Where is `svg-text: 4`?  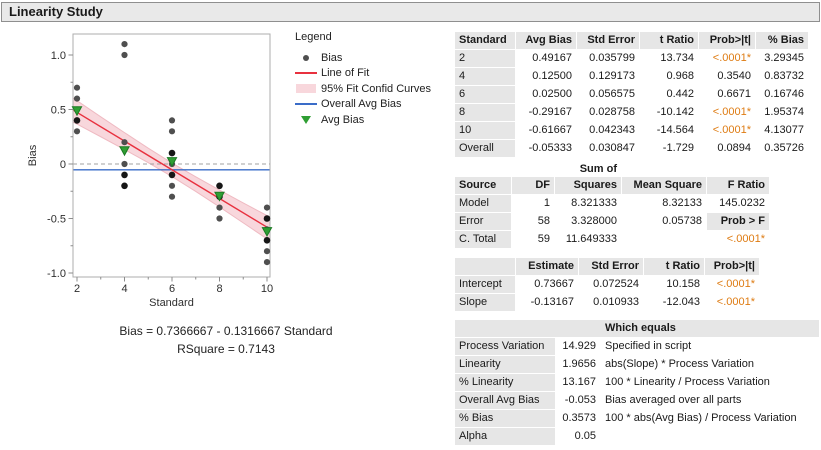
svg-text: 4 is located at coordinates (124, 289).